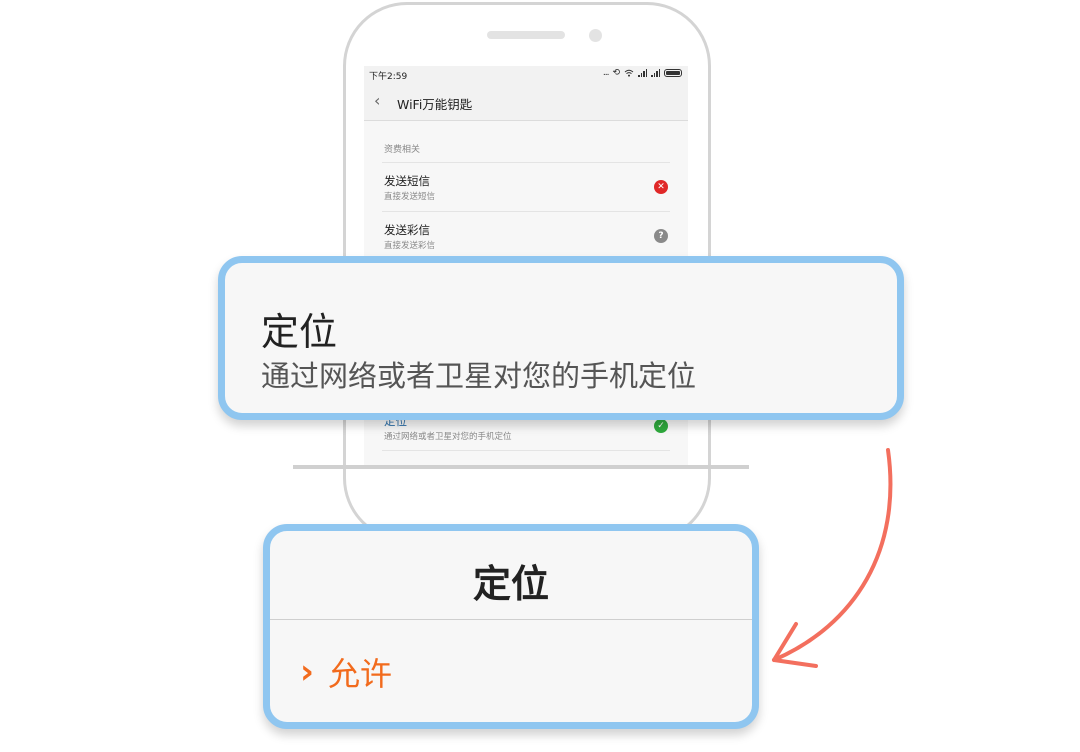 Image resolution: width=1080 pixels, height=752 pixels. What do you see at coordinates (526, 35) in the screenshot?
I see `phone-speaker` at bounding box center [526, 35].